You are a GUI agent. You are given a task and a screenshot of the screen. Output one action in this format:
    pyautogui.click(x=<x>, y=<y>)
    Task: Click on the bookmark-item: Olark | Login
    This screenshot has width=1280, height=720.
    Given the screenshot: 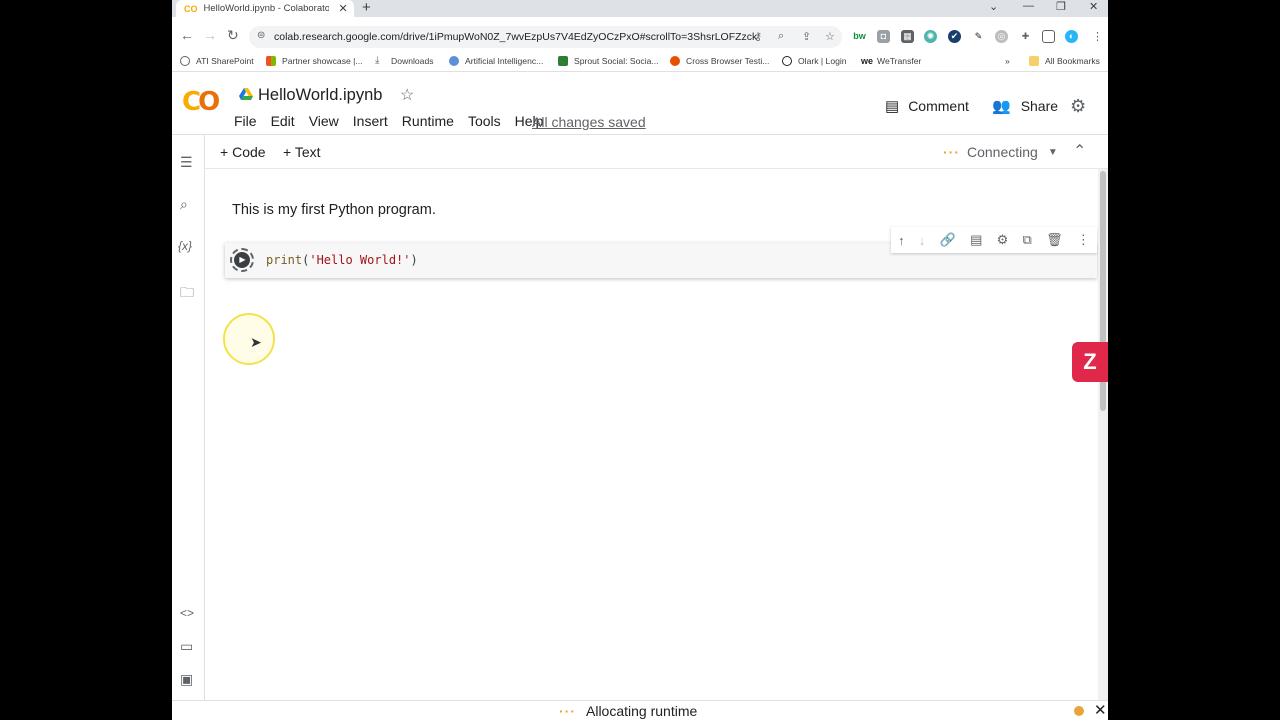 What is the action you would take?
    pyautogui.click(x=814, y=61)
    